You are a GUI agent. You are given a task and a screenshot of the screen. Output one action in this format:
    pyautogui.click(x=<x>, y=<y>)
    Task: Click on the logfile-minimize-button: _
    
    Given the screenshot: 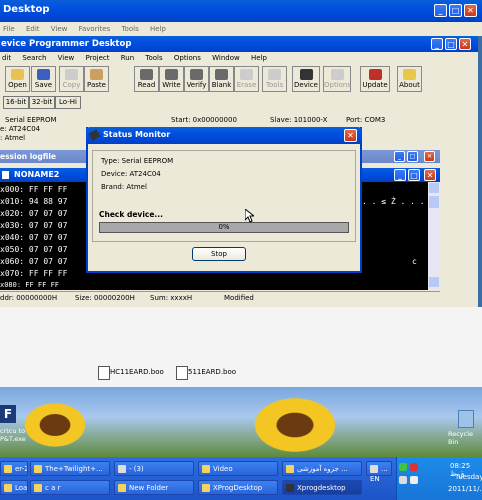 What is the action you would take?
    pyautogui.click(x=399, y=156)
    